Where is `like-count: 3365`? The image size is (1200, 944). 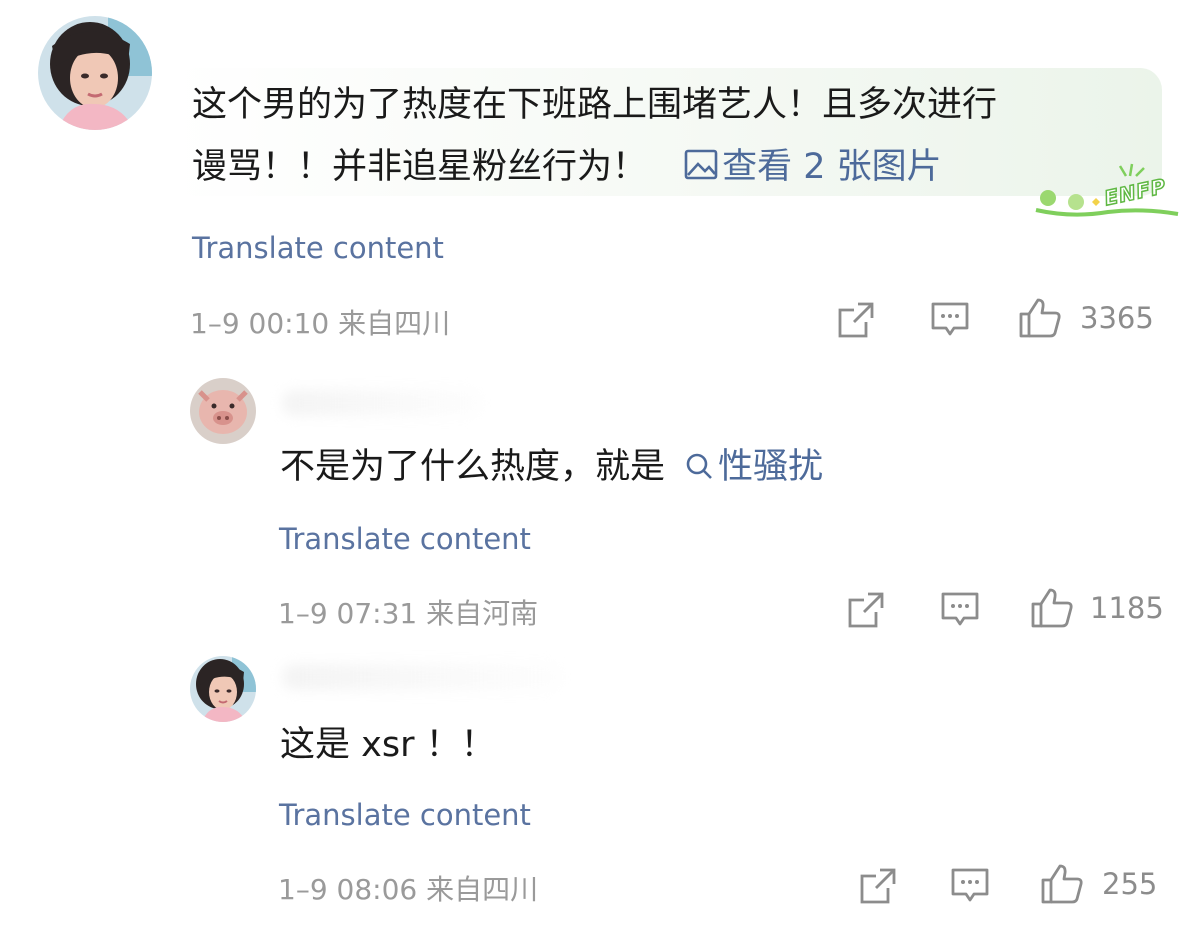
like-count: 3365 is located at coordinates (1117, 318).